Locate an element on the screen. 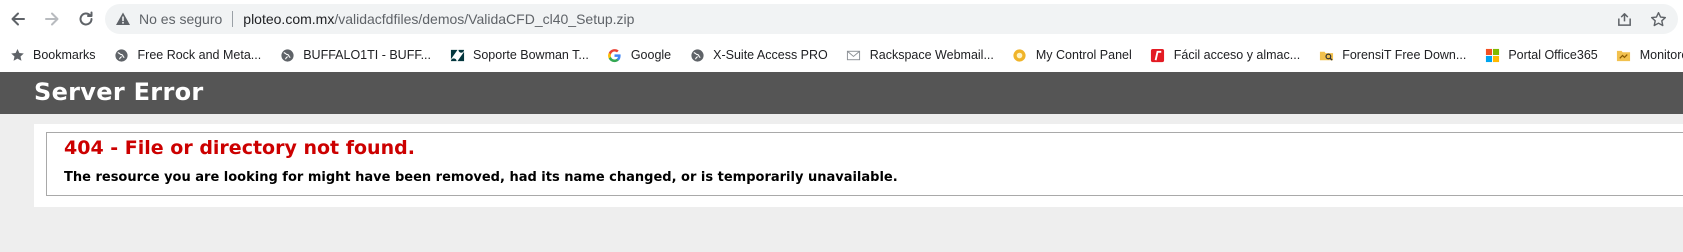 The height and width of the screenshot is (252, 1683). mail-icon is located at coordinates (854, 55).